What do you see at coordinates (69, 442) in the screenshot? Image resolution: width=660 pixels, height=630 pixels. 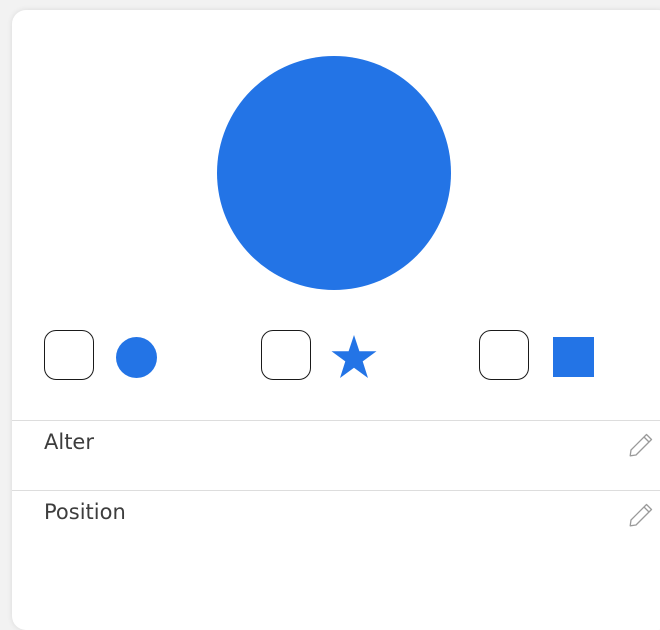 I see `alter-label: Alter` at bounding box center [69, 442].